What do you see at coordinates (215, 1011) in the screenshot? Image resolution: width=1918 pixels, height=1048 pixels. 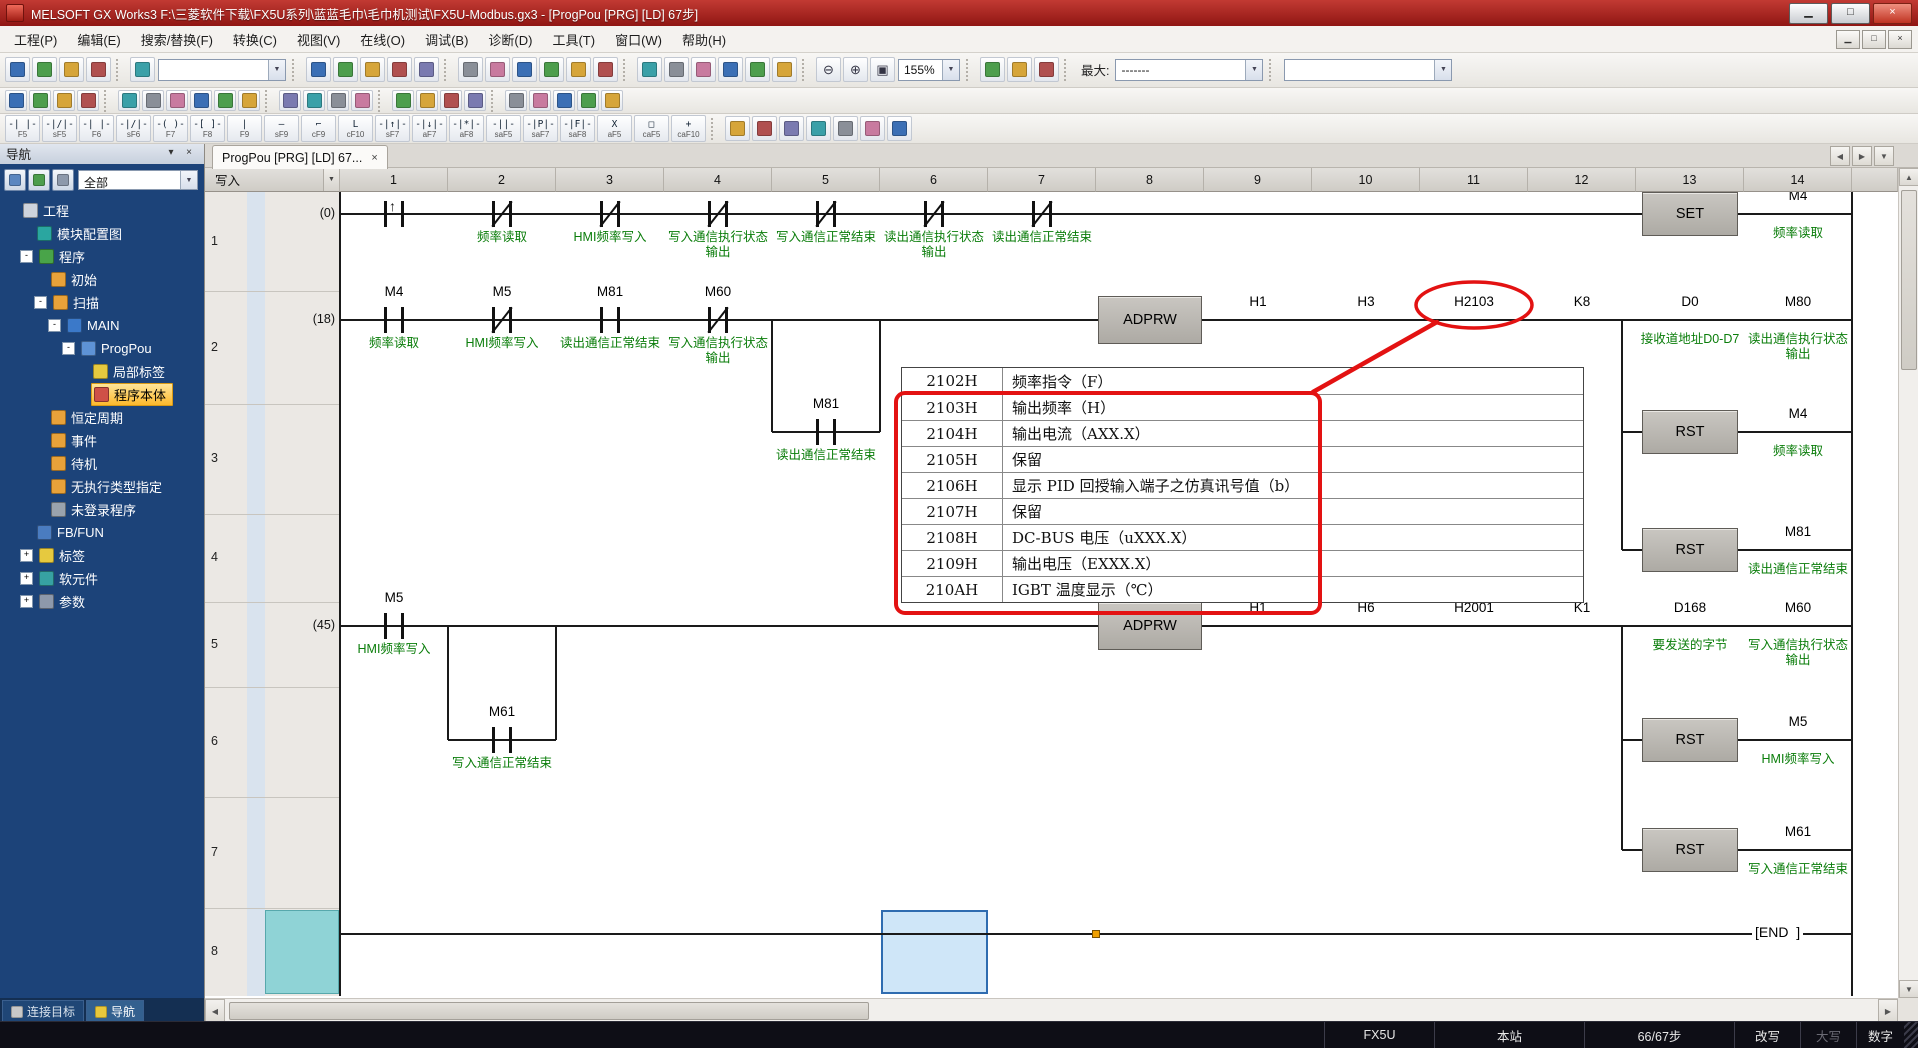 I see `scroll-left-icon: ◀` at bounding box center [215, 1011].